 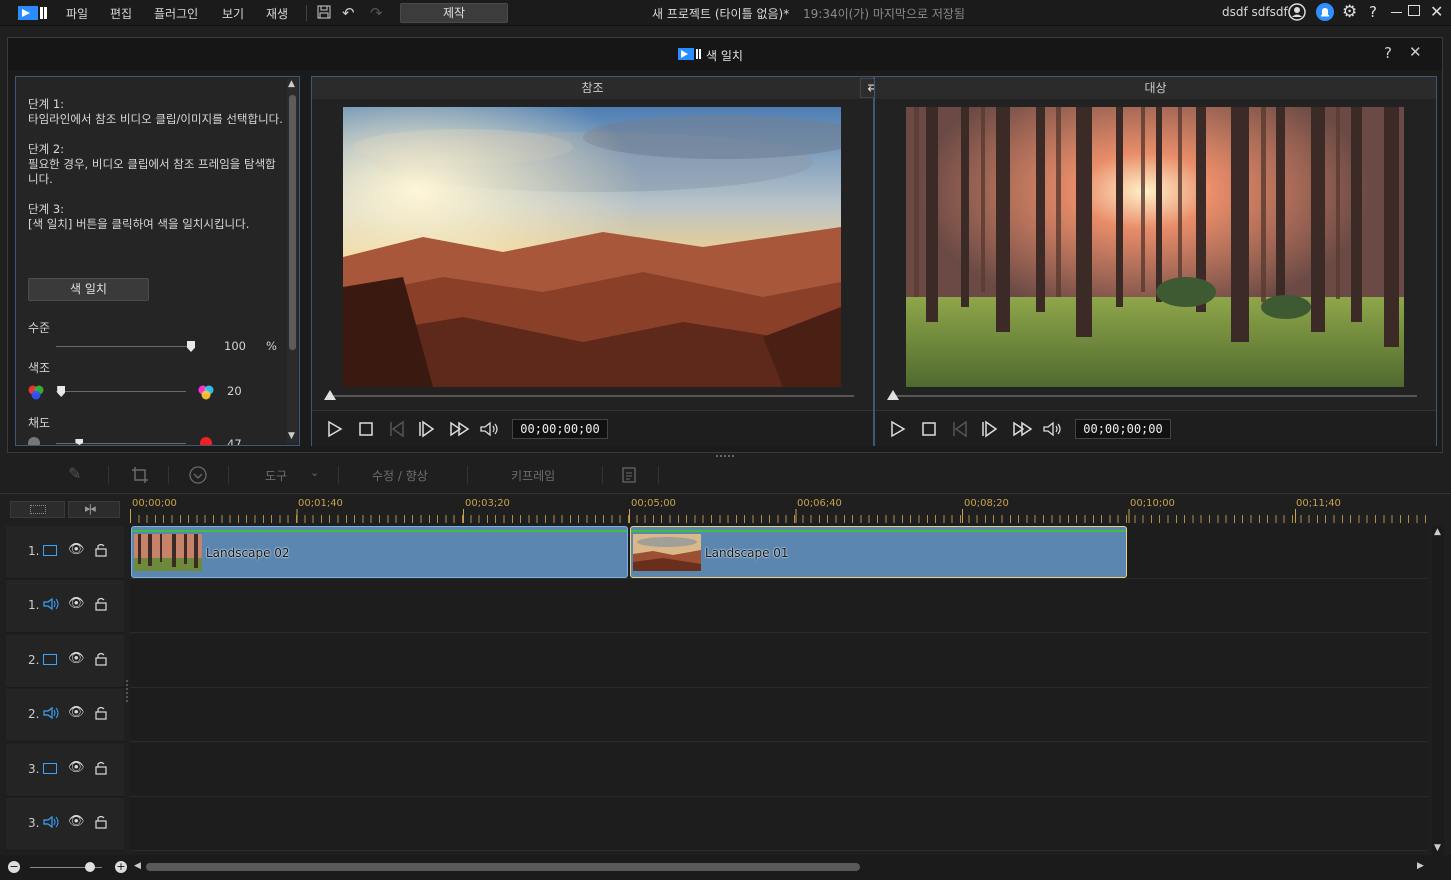 I want to click on help-icon: ?, so click(x=1373, y=12).